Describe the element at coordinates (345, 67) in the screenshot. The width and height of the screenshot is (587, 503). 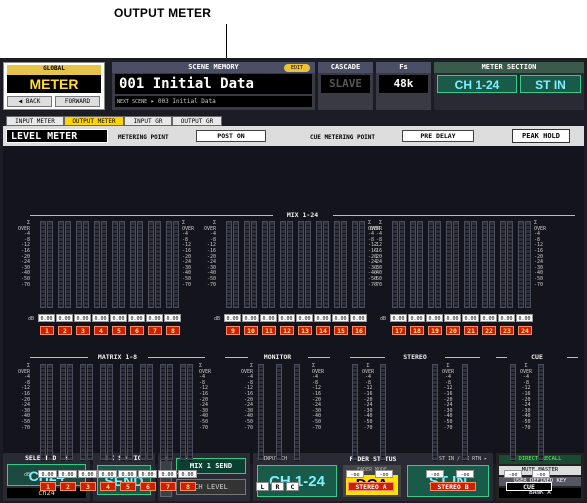
I see `cascade-title: CASCADE` at that location.